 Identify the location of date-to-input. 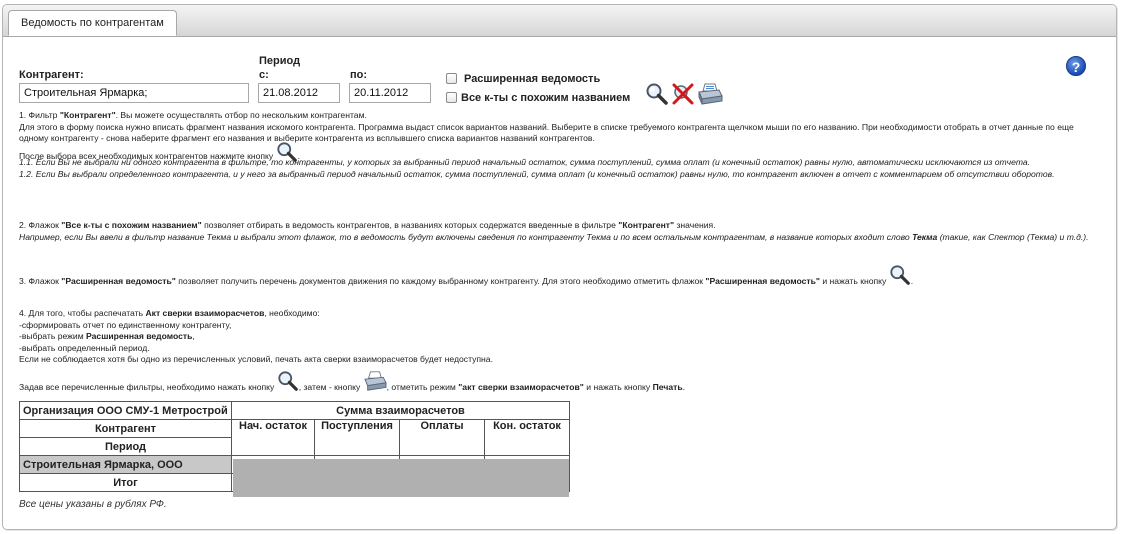
(390, 93).